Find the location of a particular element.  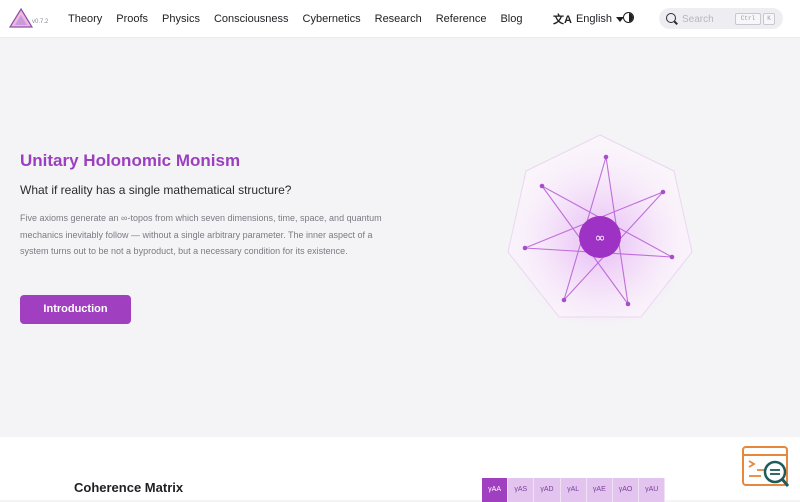

matrix-tab-au: γAU is located at coordinates (652, 490).